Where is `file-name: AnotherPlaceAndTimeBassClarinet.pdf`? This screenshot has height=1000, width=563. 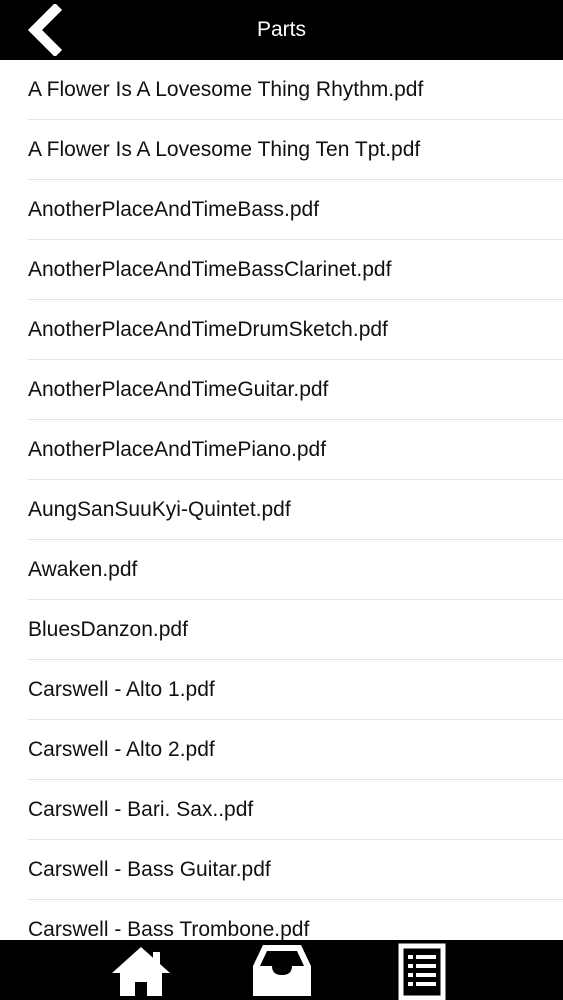 file-name: AnotherPlaceAndTimeBassClarinet.pdf is located at coordinates (210, 269).